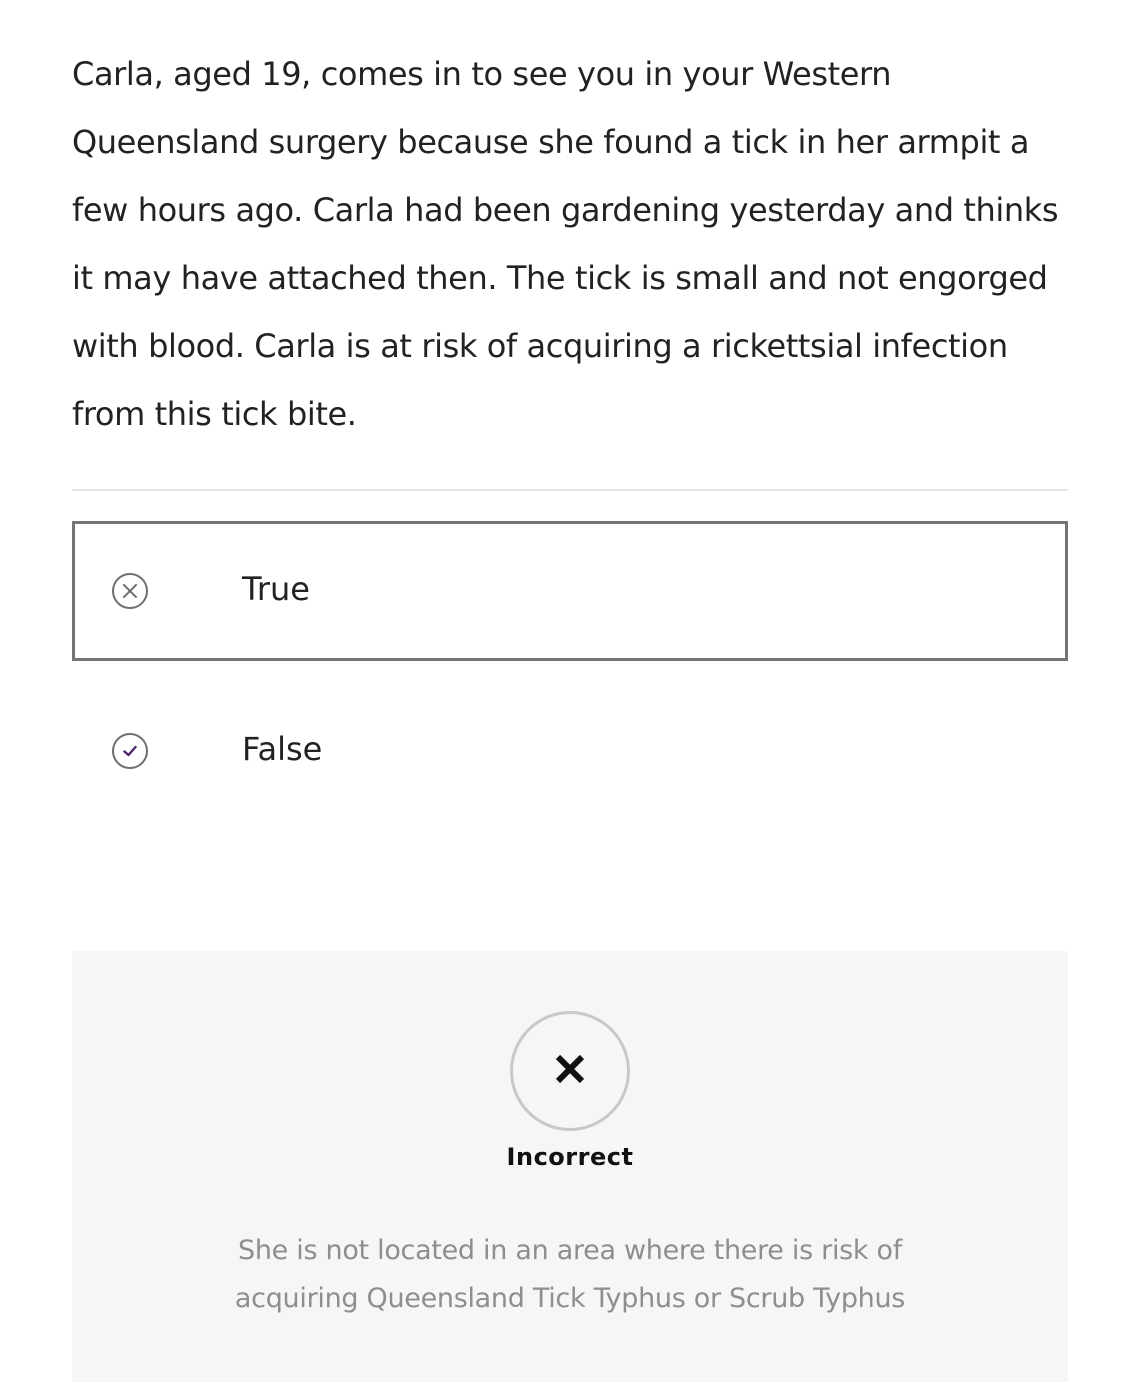 This screenshot has width=1124, height=1400. What do you see at coordinates (570, 1157) in the screenshot?
I see `feedback-status: Incorrect` at bounding box center [570, 1157].